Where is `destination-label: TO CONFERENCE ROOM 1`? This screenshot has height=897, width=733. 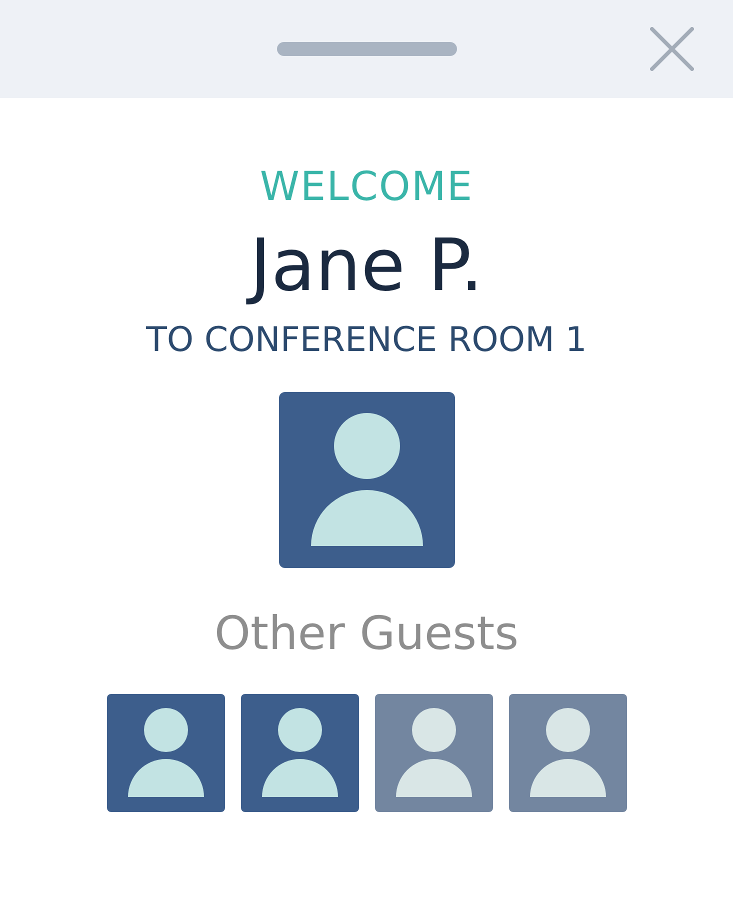 destination-label: TO CONFERENCE ROOM 1 is located at coordinates (366, 340).